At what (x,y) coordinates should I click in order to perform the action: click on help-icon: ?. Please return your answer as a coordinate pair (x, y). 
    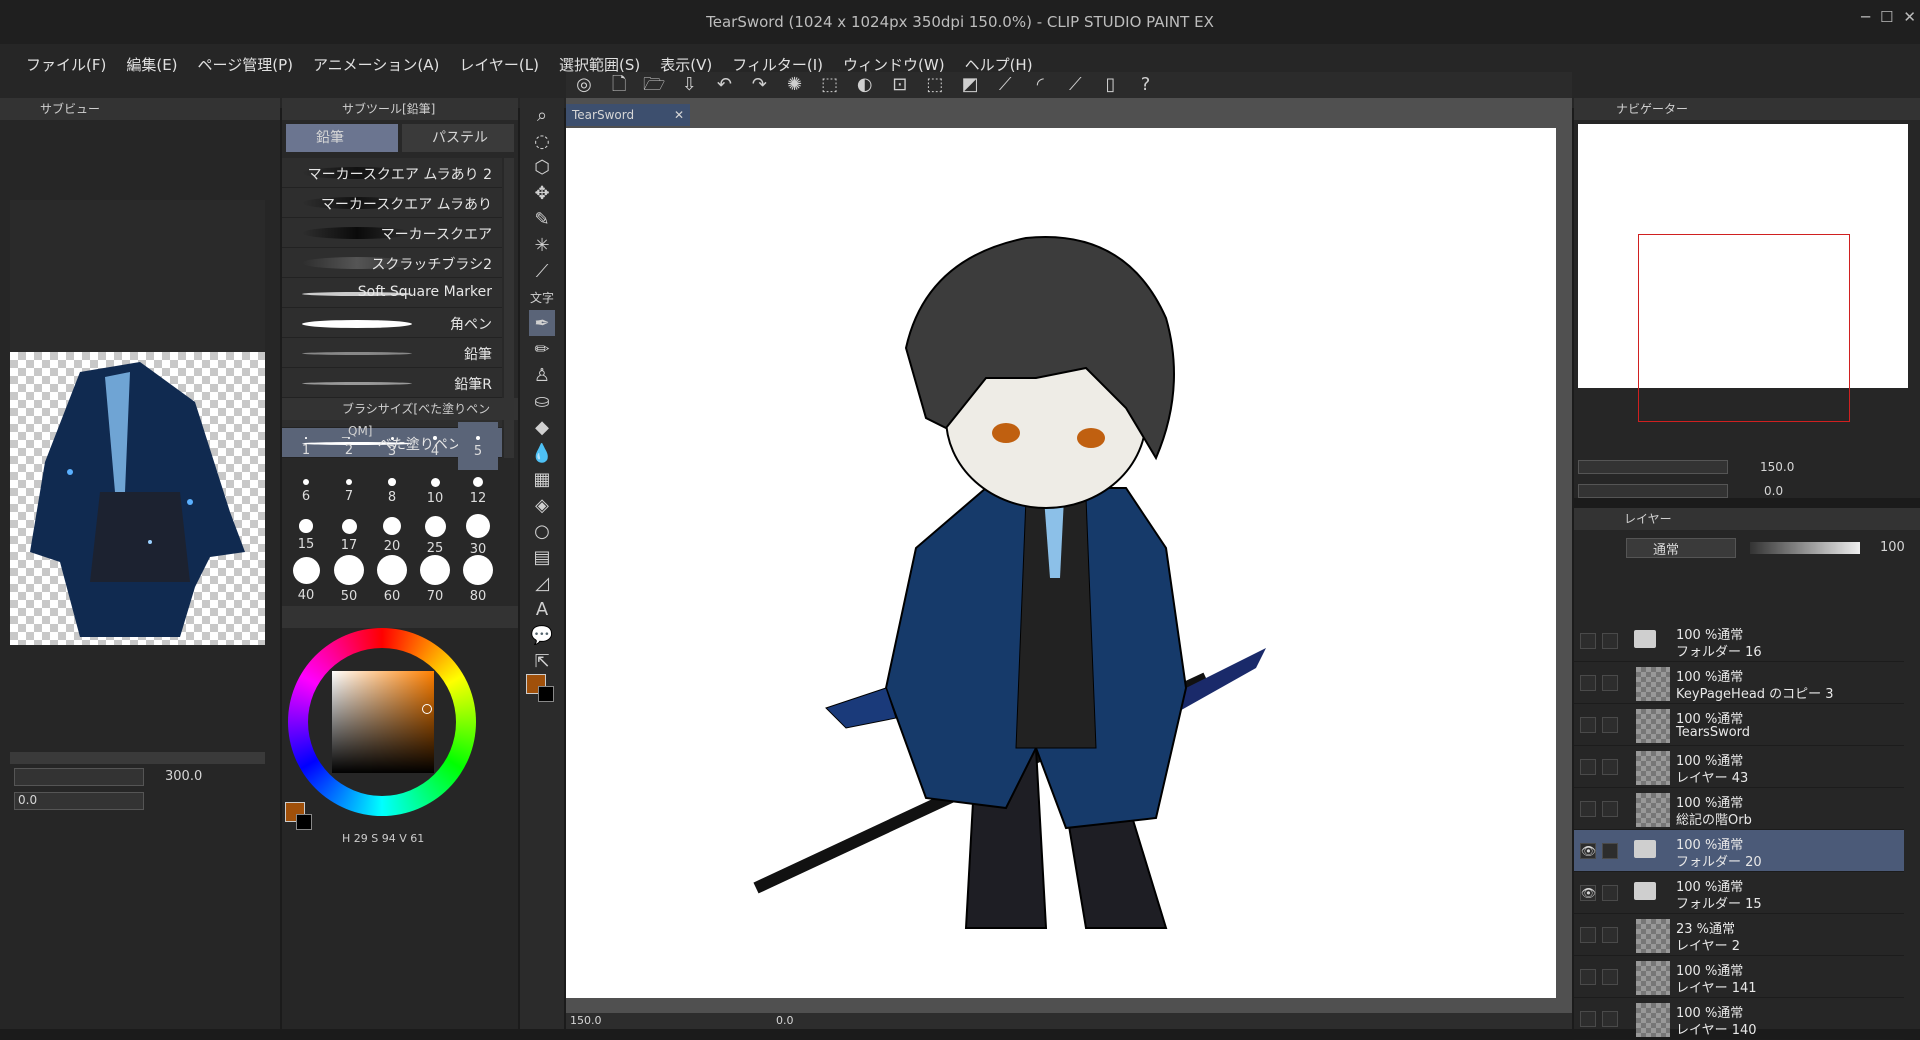
    Looking at the image, I should click on (1146, 85).